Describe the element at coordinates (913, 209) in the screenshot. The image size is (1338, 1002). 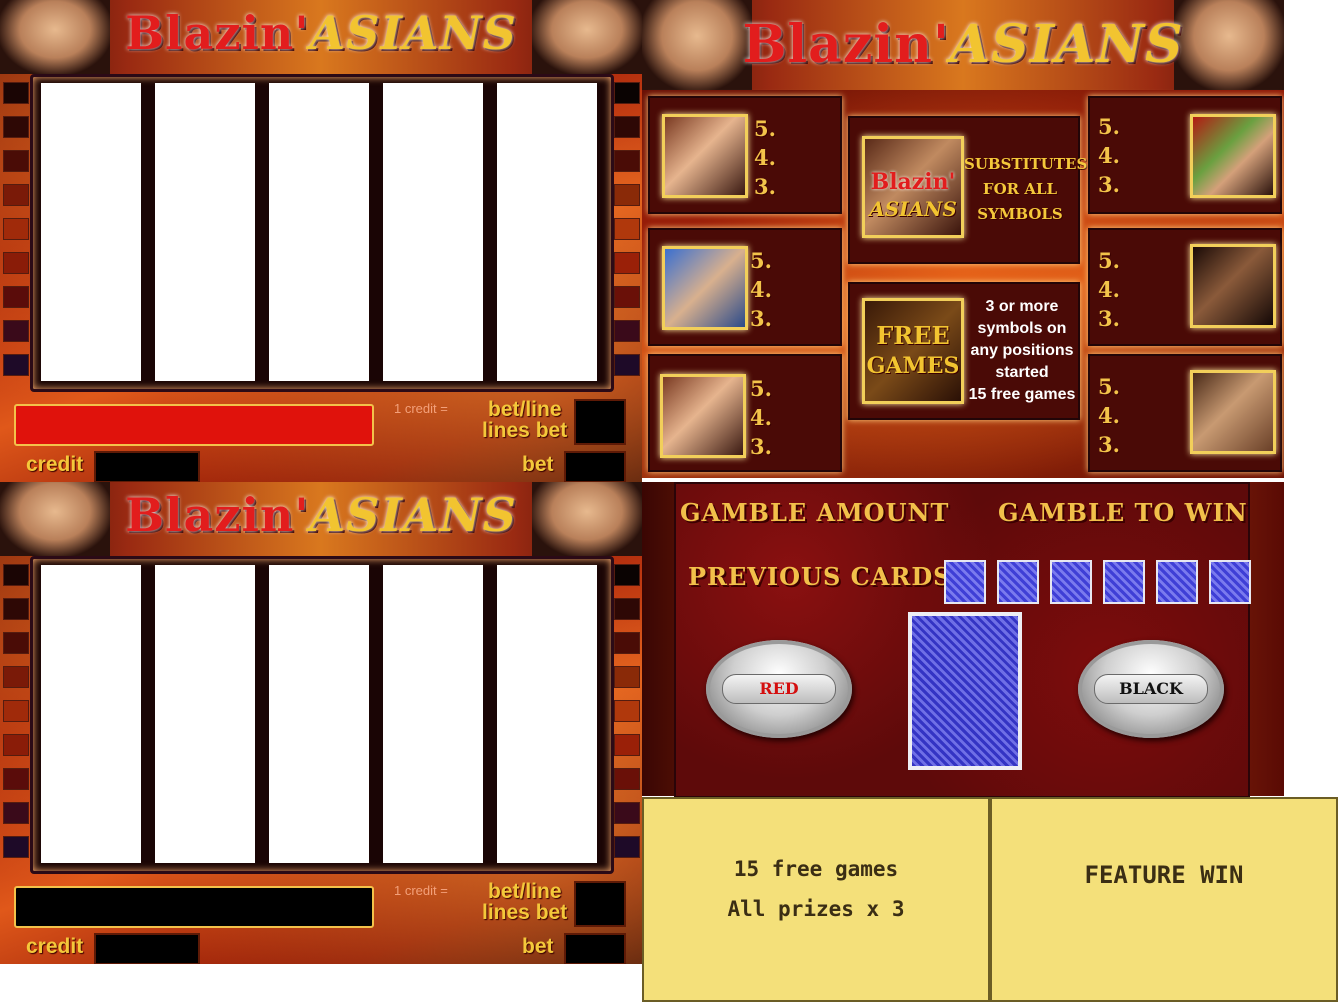
I see `wild-logo-part-2: ASIANS` at that location.